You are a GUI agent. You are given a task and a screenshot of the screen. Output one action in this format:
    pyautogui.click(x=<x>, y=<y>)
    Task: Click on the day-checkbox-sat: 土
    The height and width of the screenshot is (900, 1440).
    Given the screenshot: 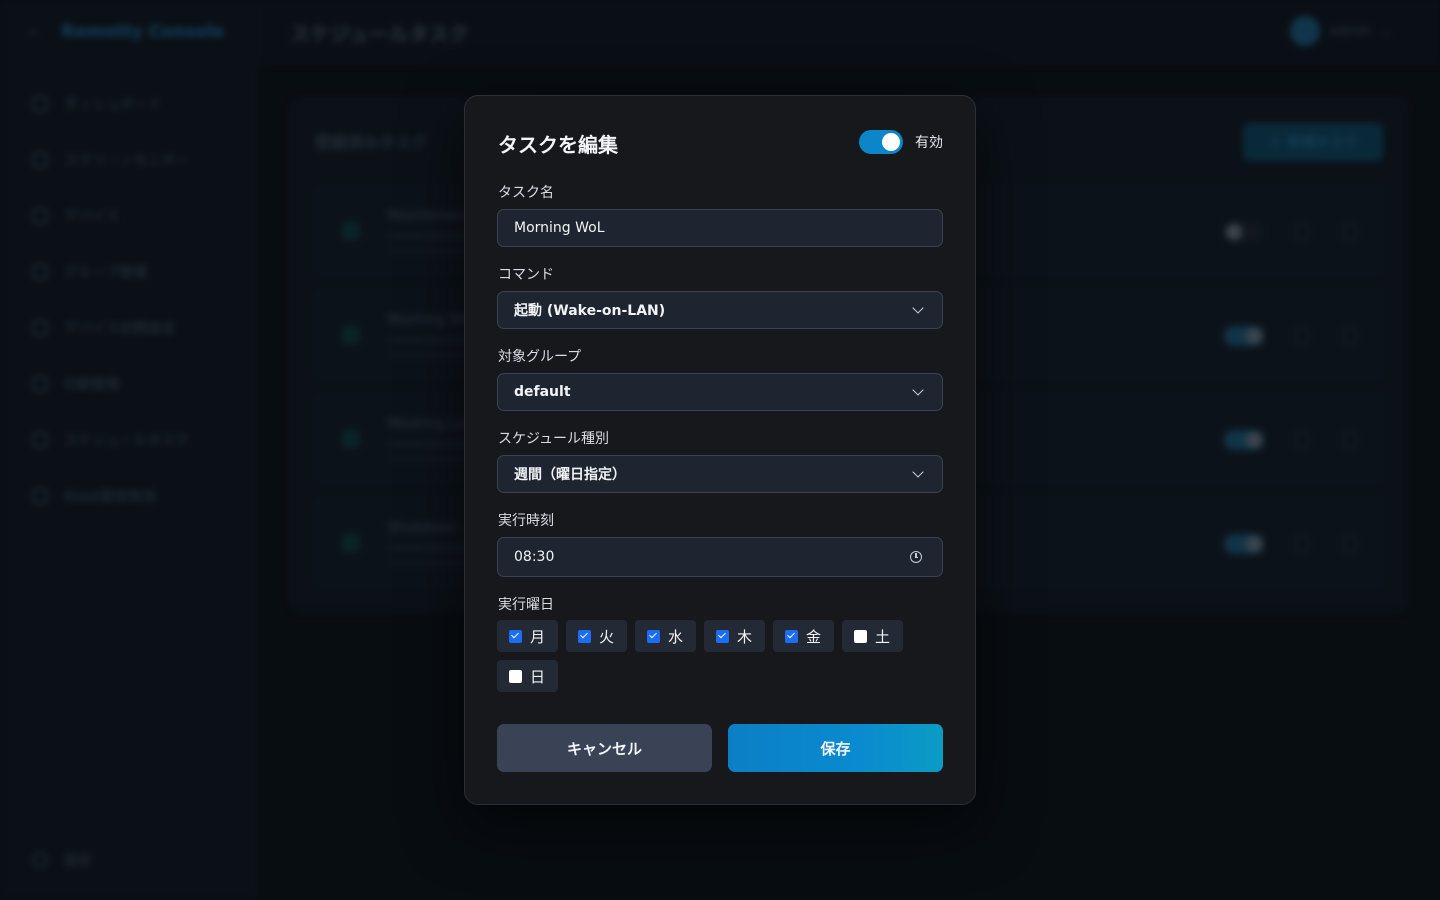 What is the action you would take?
    pyautogui.click(x=872, y=636)
    